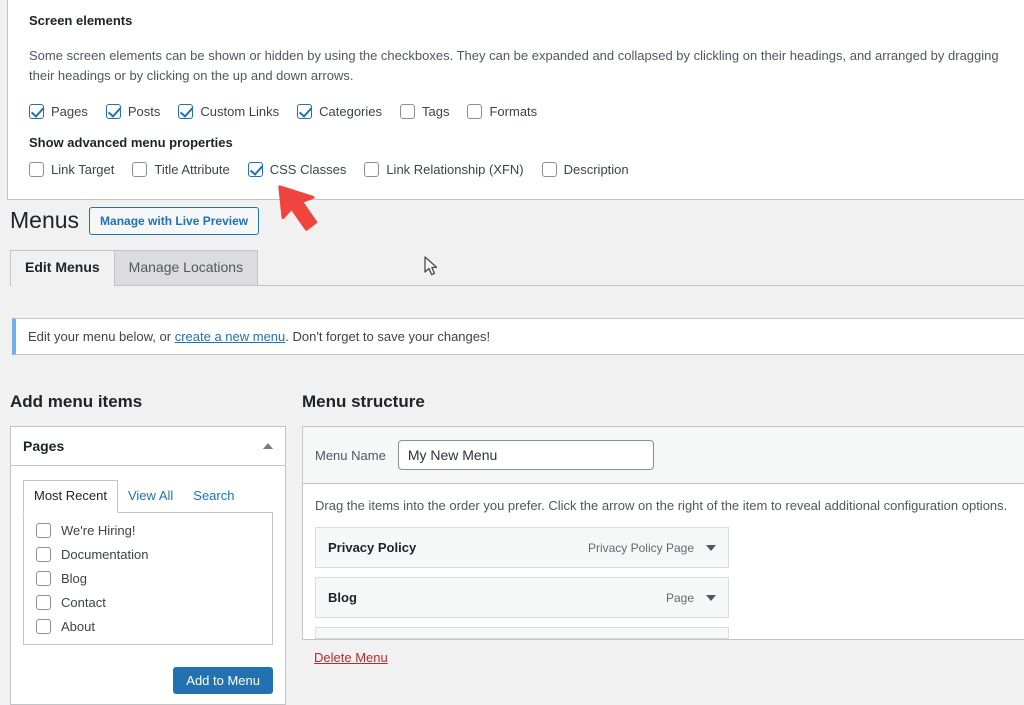 The width and height of the screenshot is (1024, 705). Describe the element at coordinates (308, 170) in the screenshot. I see `advanced-property-label: CSS Classes` at that location.